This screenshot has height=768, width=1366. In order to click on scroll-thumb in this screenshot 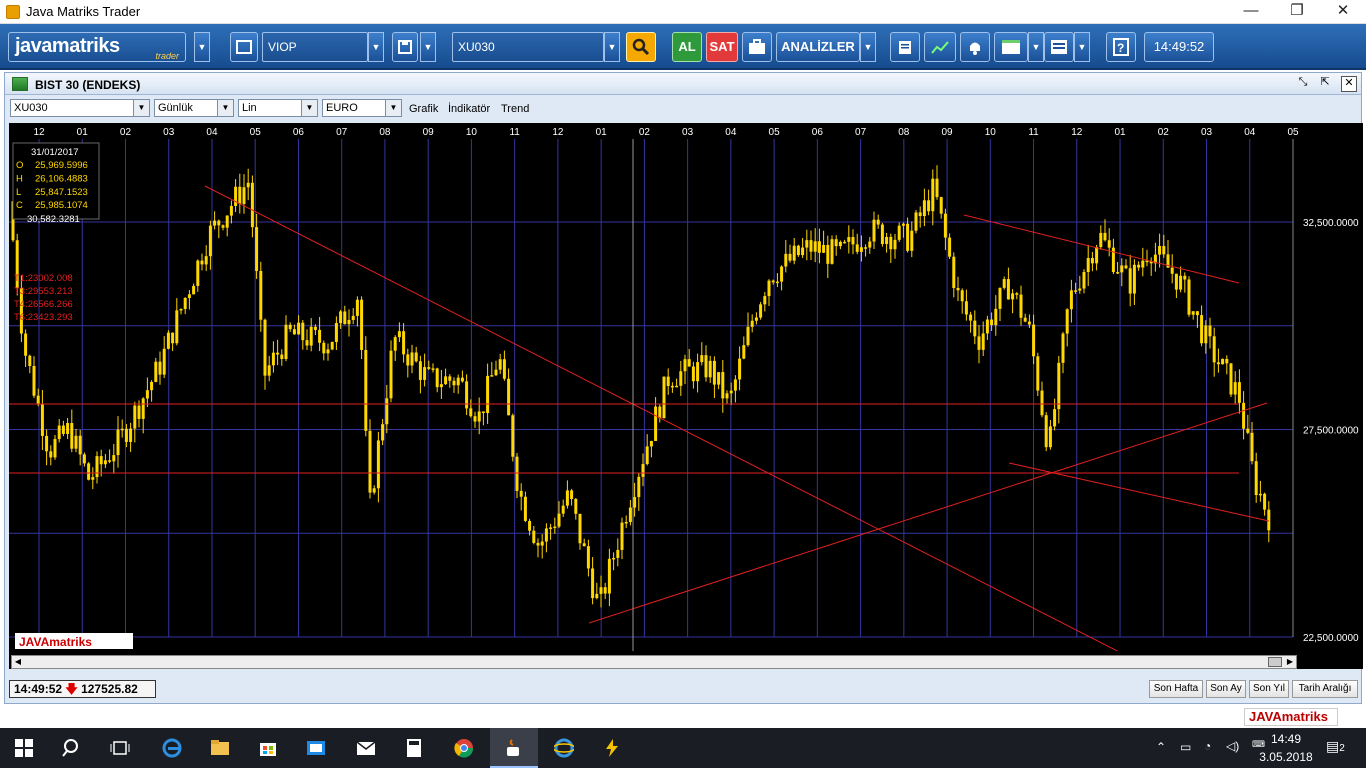, I will do `click(1275, 662)`.